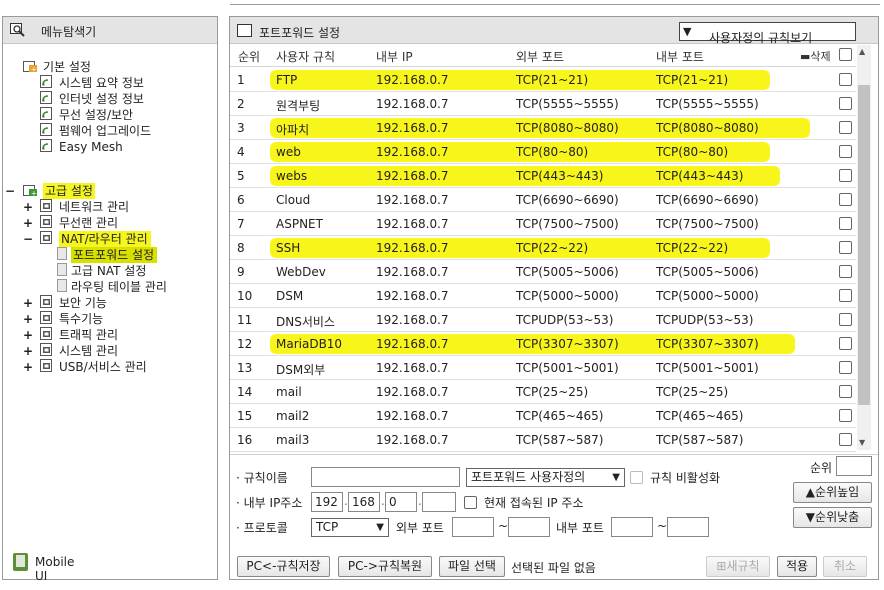 The width and height of the screenshot is (884, 590). I want to click on cell-rule-name: webs, so click(291, 176).